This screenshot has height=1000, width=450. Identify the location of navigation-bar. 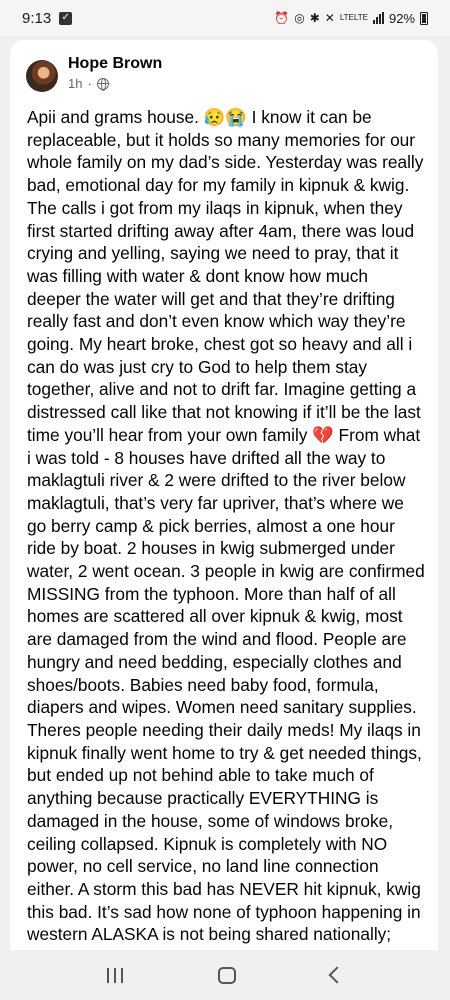
(225, 975).